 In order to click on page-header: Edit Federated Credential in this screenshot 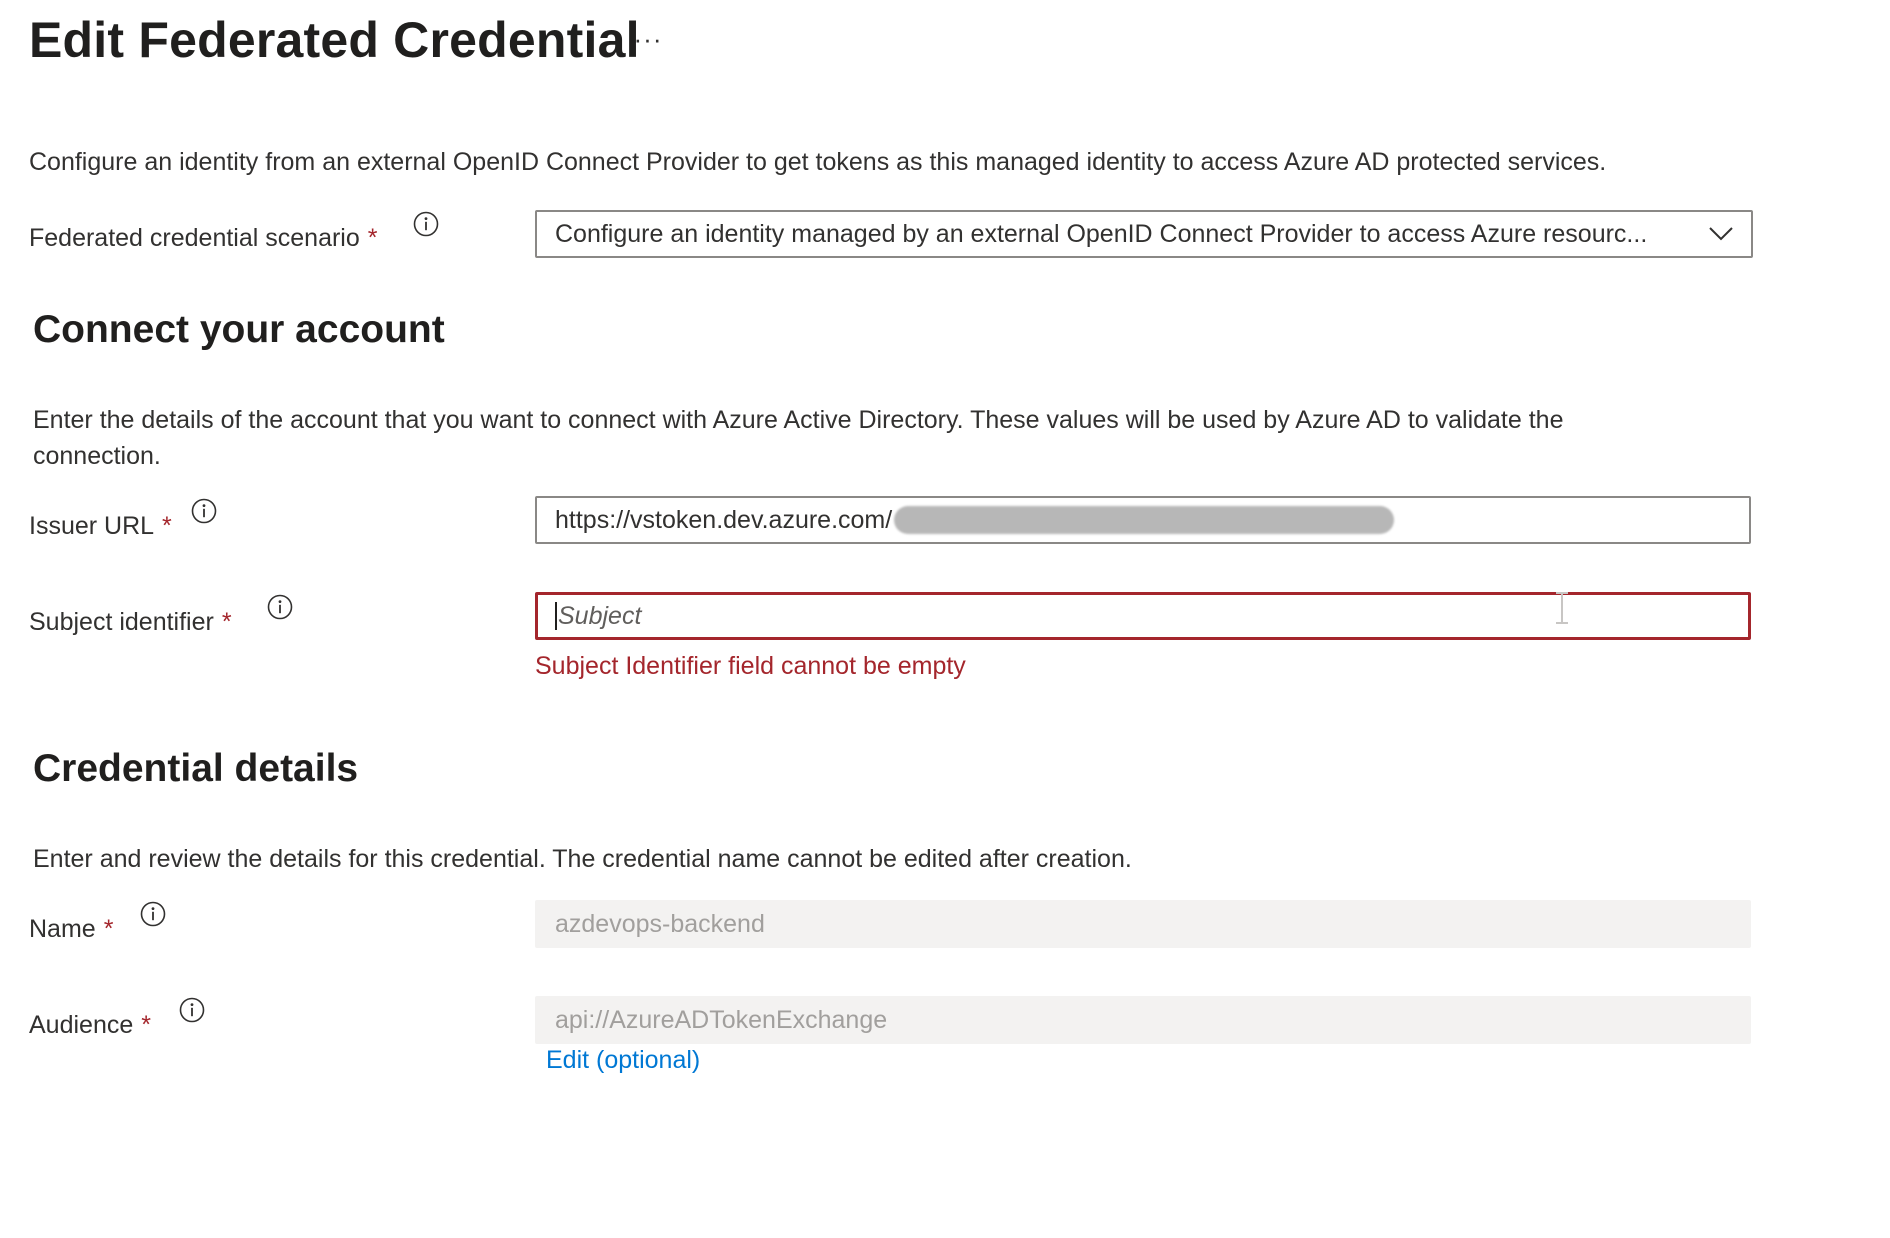, I will do `click(334, 40)`.